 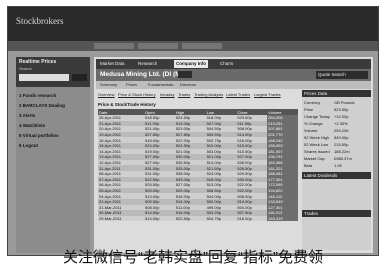 I want to click on tab-market-data: Market Data, so click(x=112, y=64).